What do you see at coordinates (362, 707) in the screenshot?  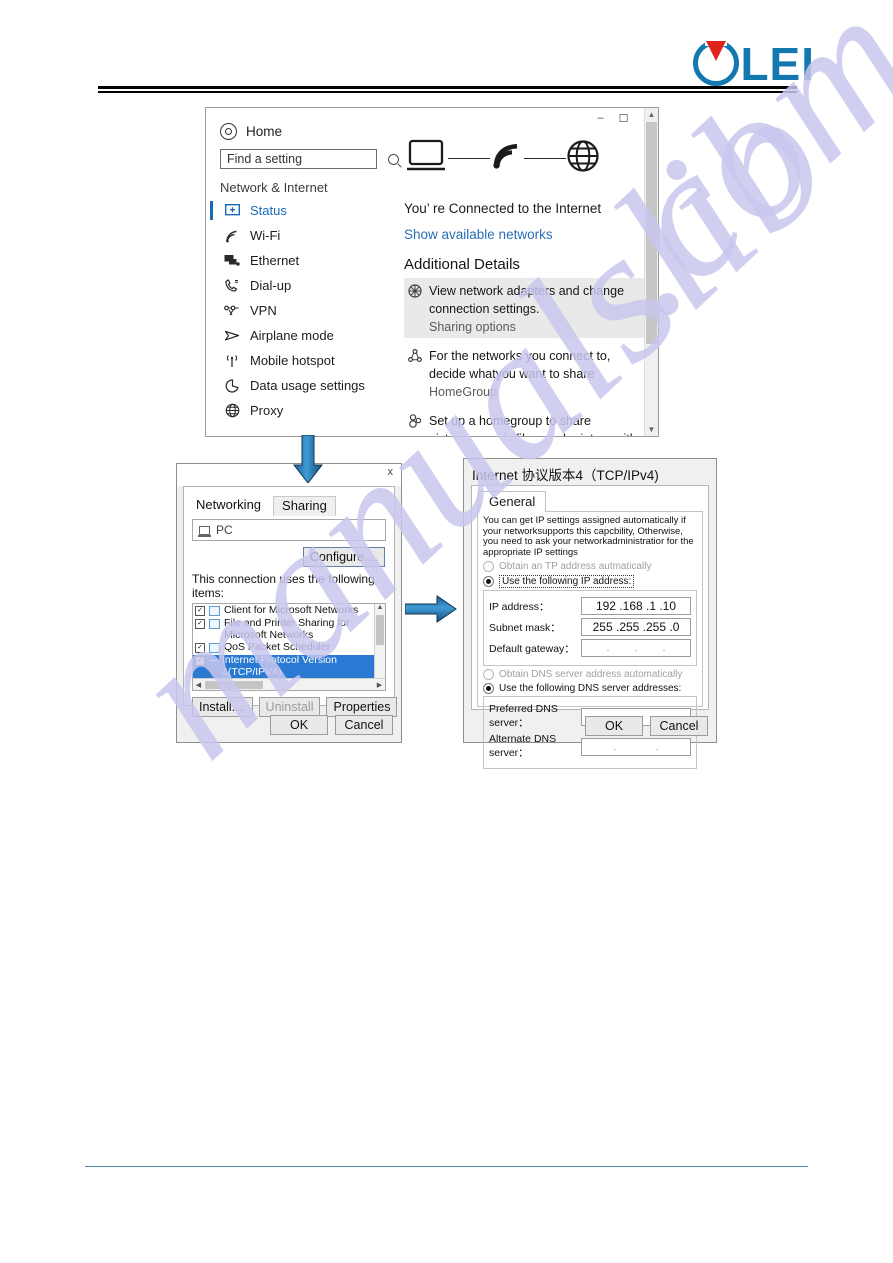 I see `properties-button: Properties` at bounding box center [362, 707].